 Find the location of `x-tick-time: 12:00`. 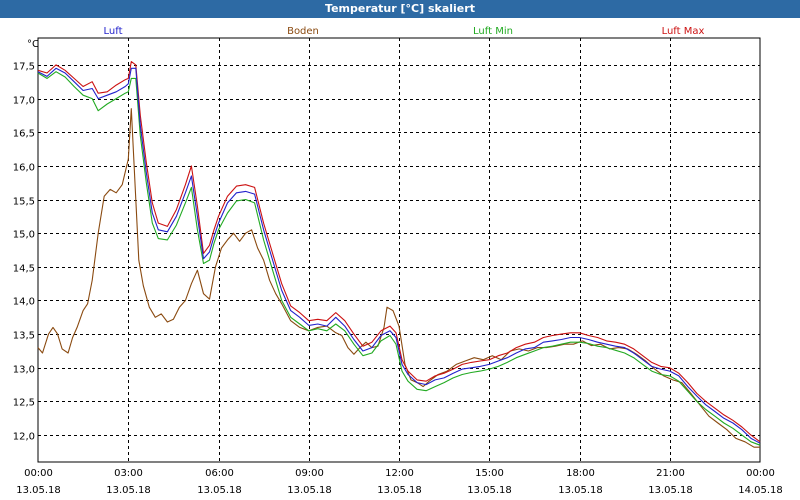

x-tick-time: 12:00 is located at coordinates (399, 473).